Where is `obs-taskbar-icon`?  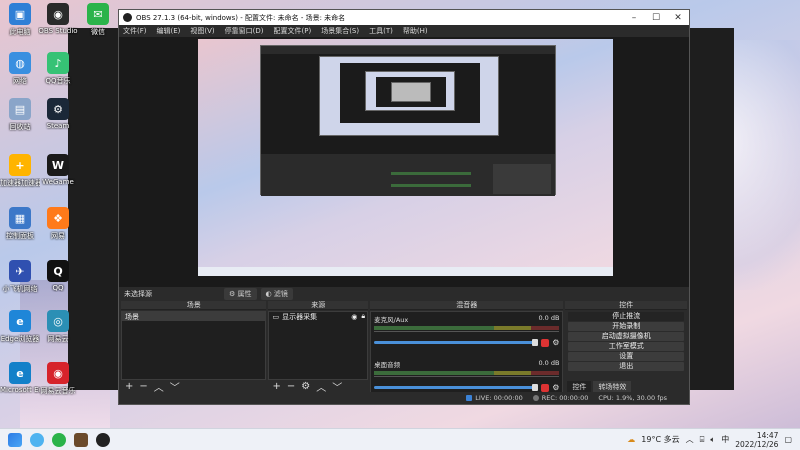
obs-taskbar-icon is located at coordinates (103, 439).